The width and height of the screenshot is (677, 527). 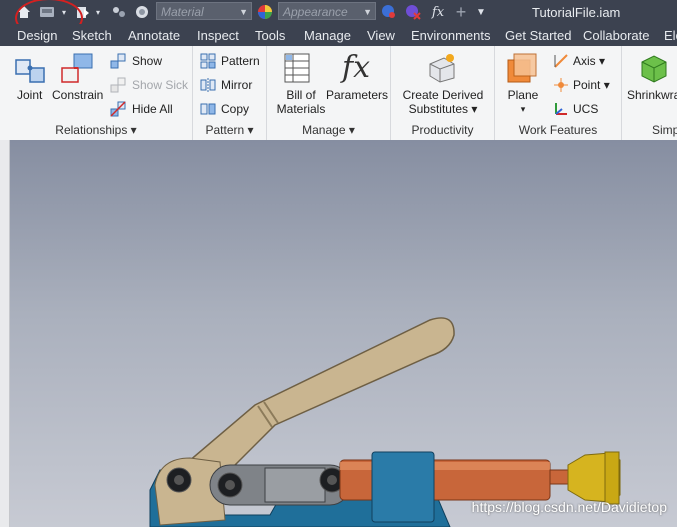 What do you see at coordinates (265, 12) in the screenshot?
I see `appearance-color-icon` at bounding box center [265, 12].